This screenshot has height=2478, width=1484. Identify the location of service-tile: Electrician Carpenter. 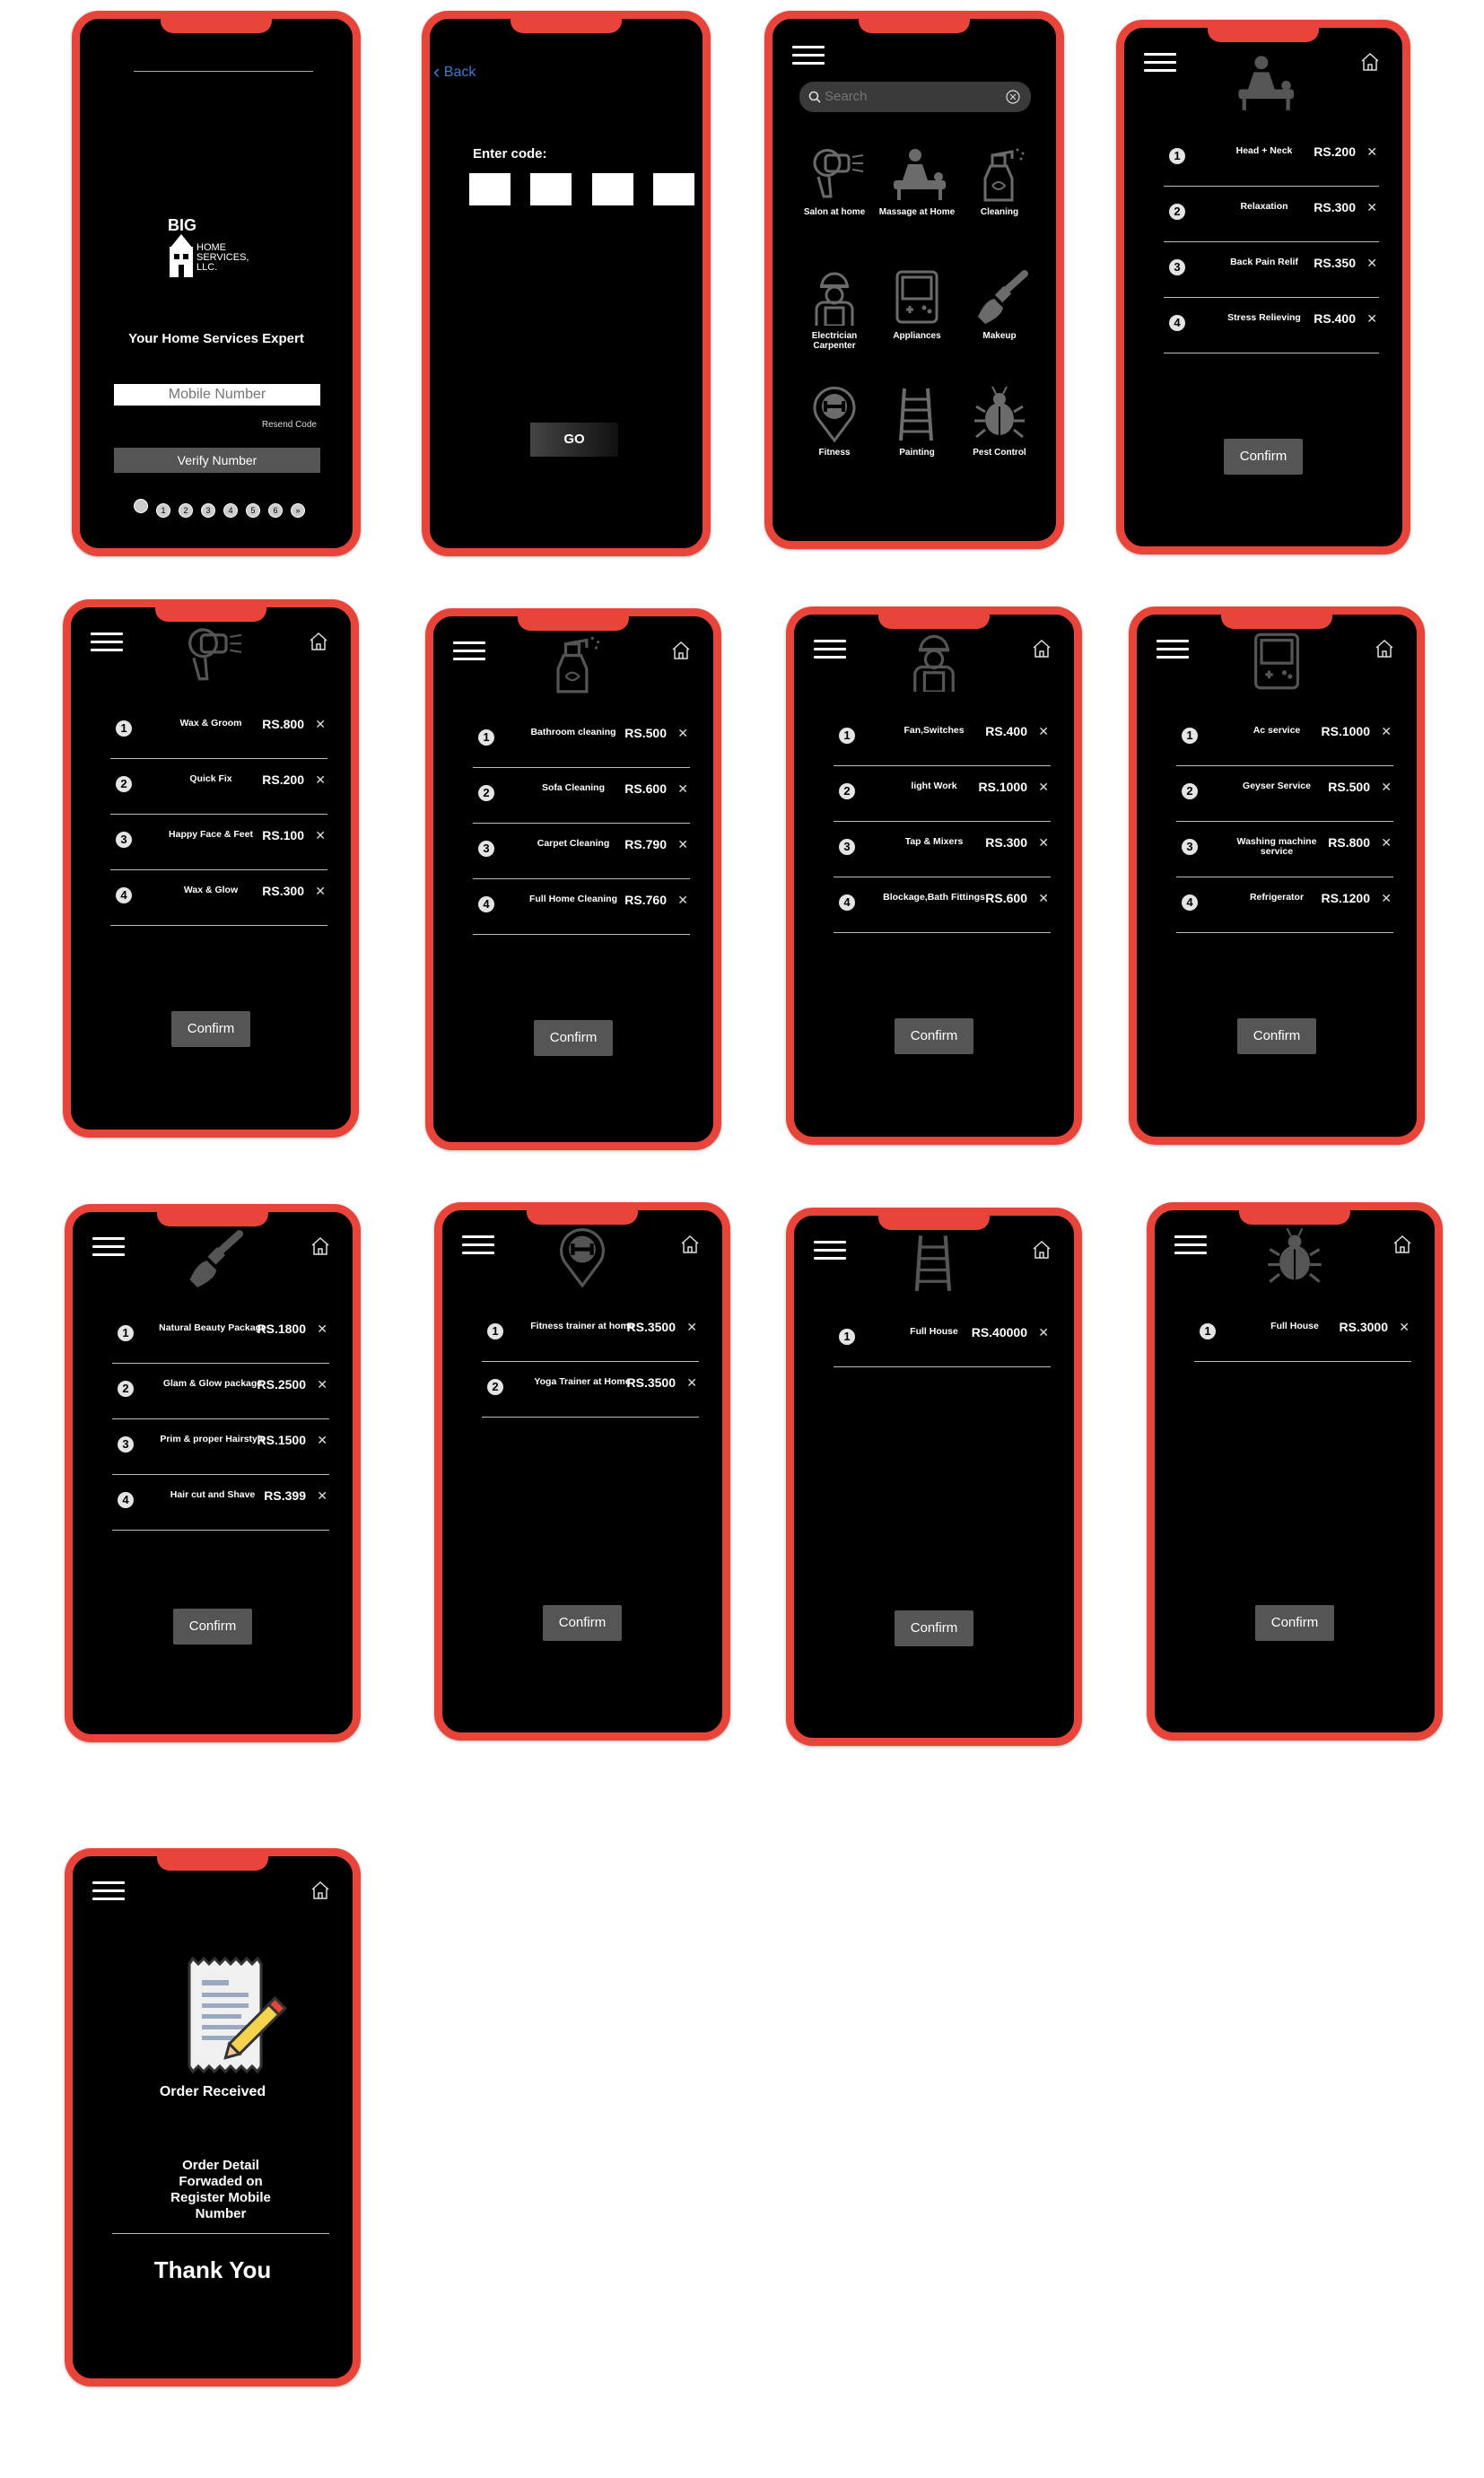
(834, 309).